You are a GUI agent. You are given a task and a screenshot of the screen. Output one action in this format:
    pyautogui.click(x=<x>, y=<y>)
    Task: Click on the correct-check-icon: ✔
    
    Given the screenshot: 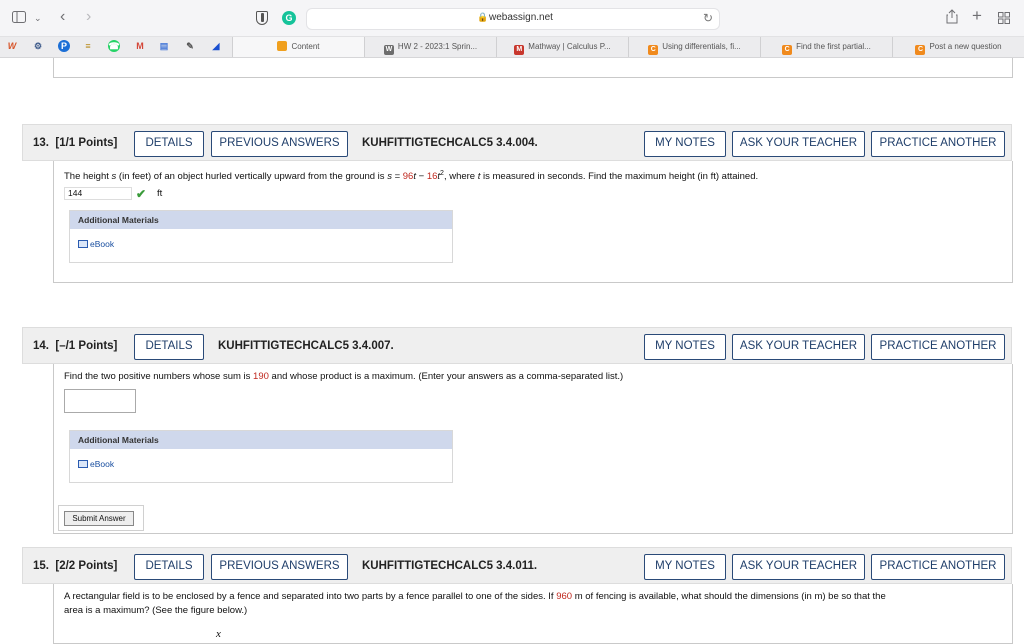 What is the action you would take?
    pyautogui.click(x=141, y=194)
    